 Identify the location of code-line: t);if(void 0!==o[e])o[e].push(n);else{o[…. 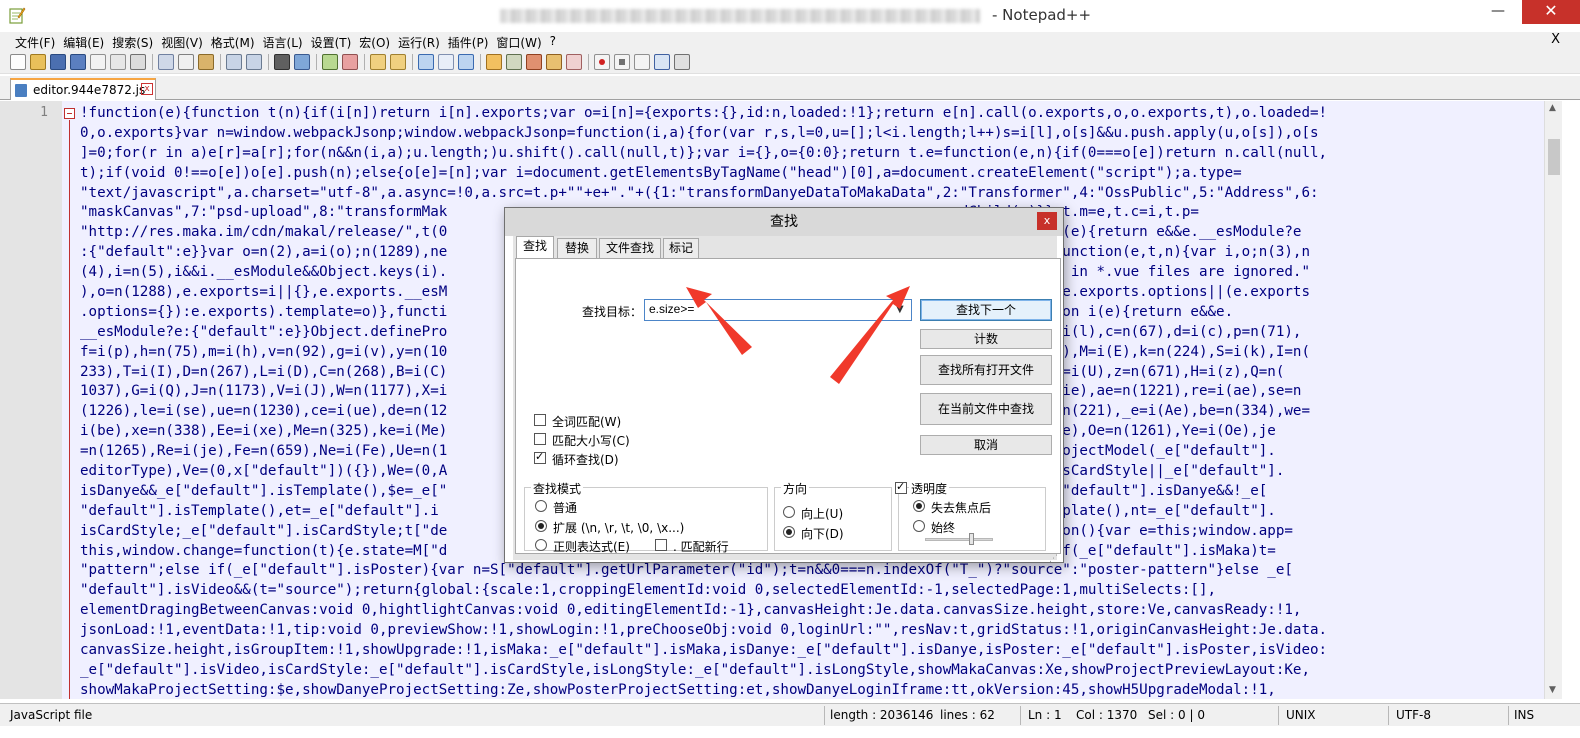
(806, 174).